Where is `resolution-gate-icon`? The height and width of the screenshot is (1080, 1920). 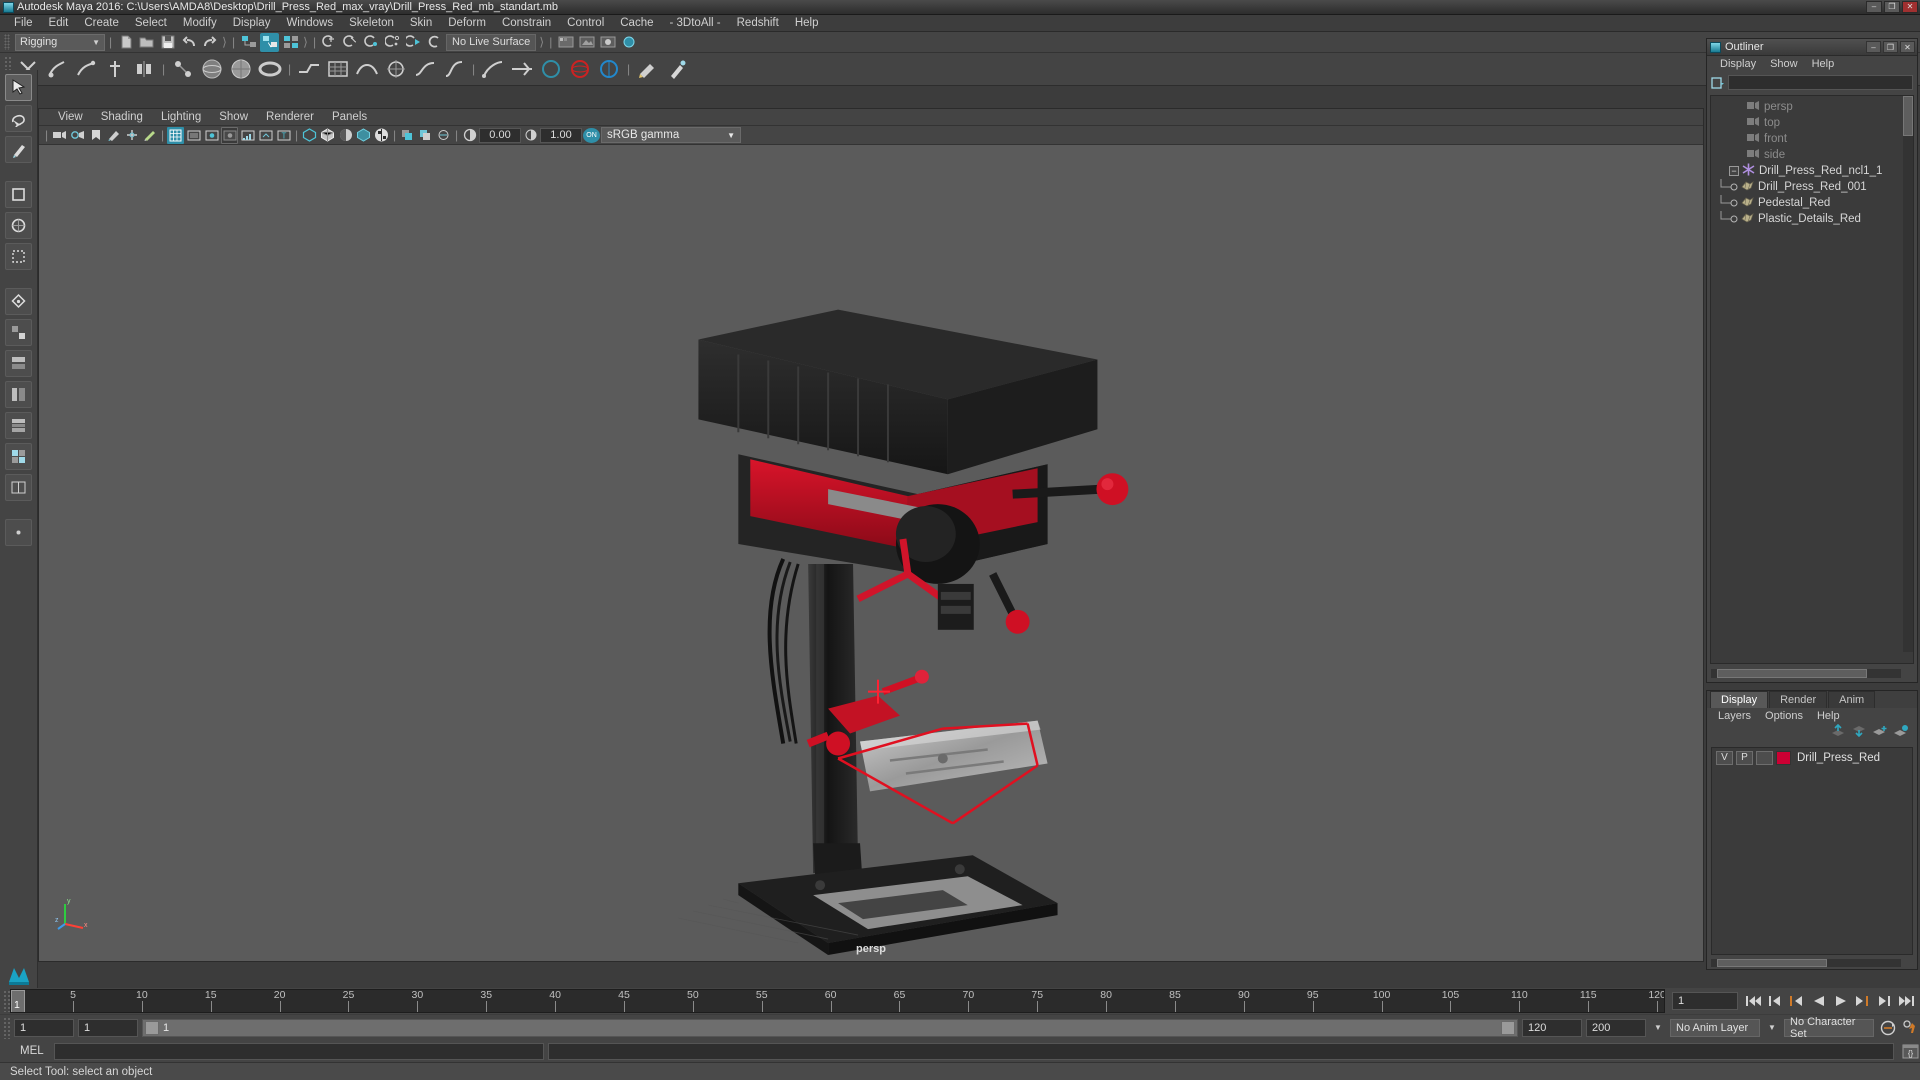
resolution-gate-icon is located at coordinates (211, 135).